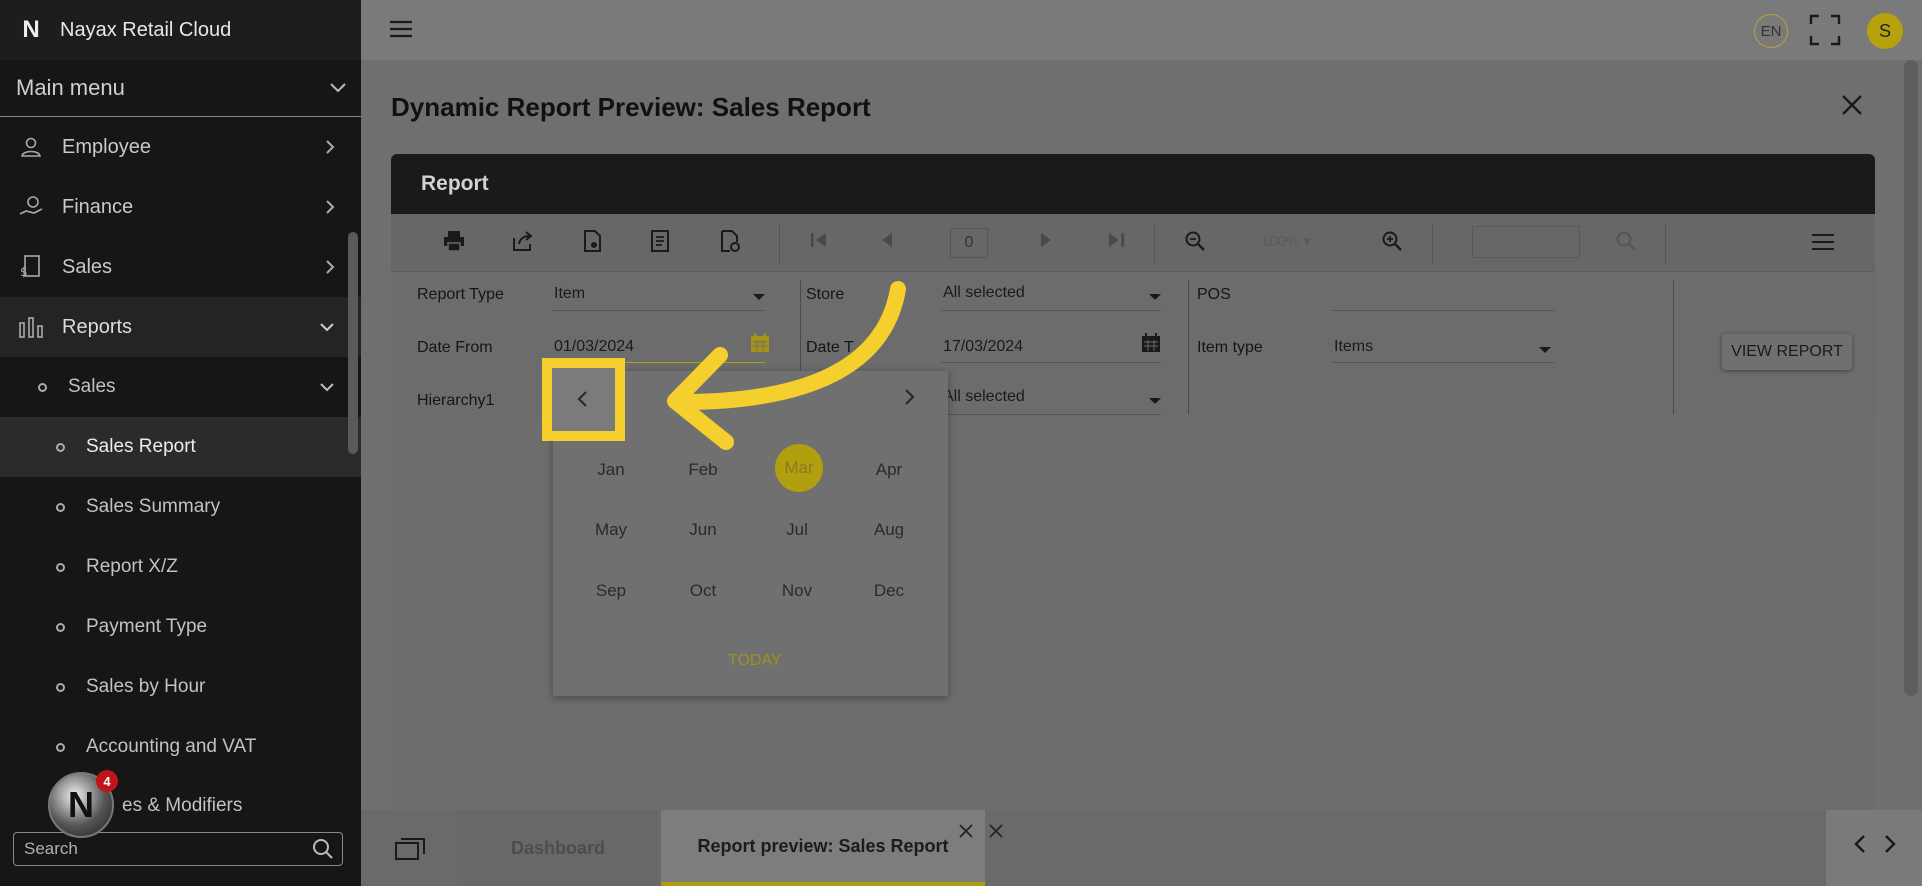  Describe the element at coordinates (1133, 243) in the screenshot. I see `report-toolbar: 0 100% ▾` at that location.